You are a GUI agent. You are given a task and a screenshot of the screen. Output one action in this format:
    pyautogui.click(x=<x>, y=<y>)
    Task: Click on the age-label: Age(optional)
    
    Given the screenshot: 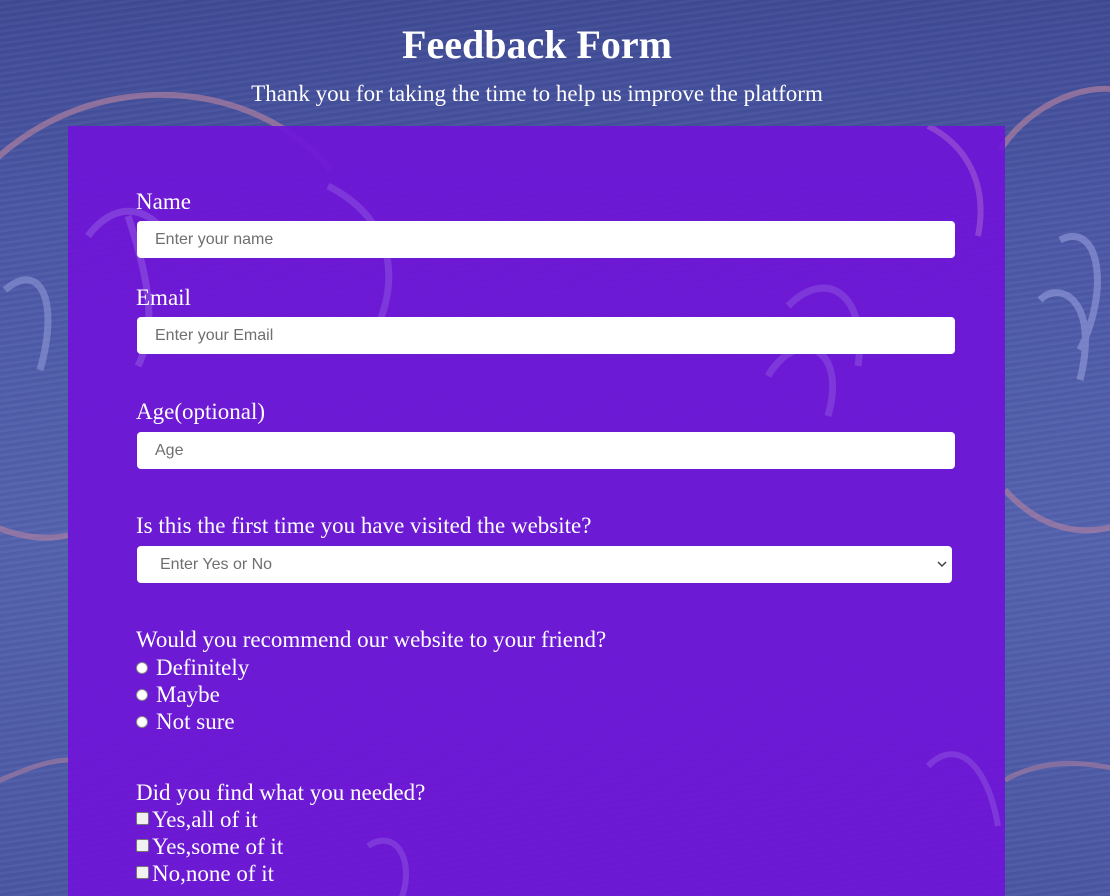 What is the action you would take?
    pyautogui.click(x=201, y=411)
    